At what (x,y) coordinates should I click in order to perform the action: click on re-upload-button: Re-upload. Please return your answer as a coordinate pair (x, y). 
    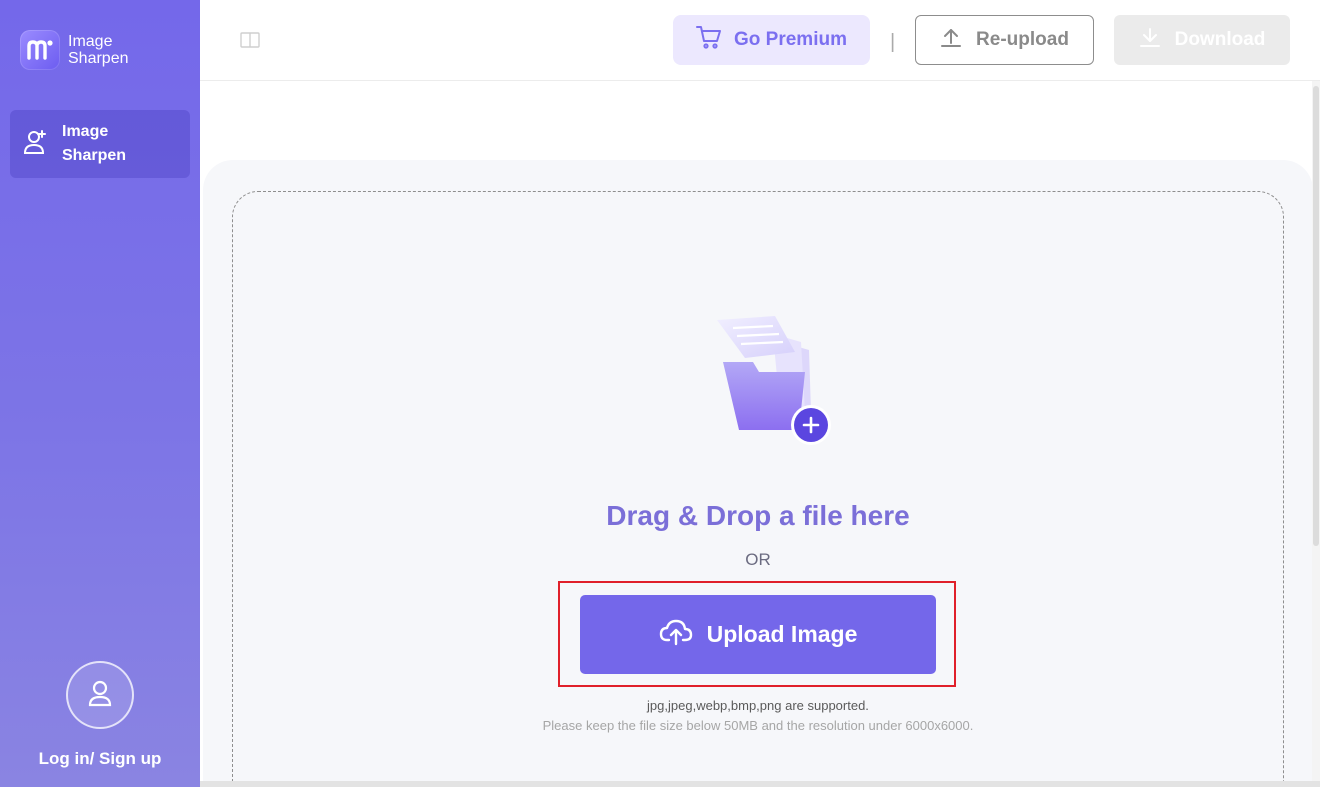
    Looking at the image, I should click on (1004, 40).